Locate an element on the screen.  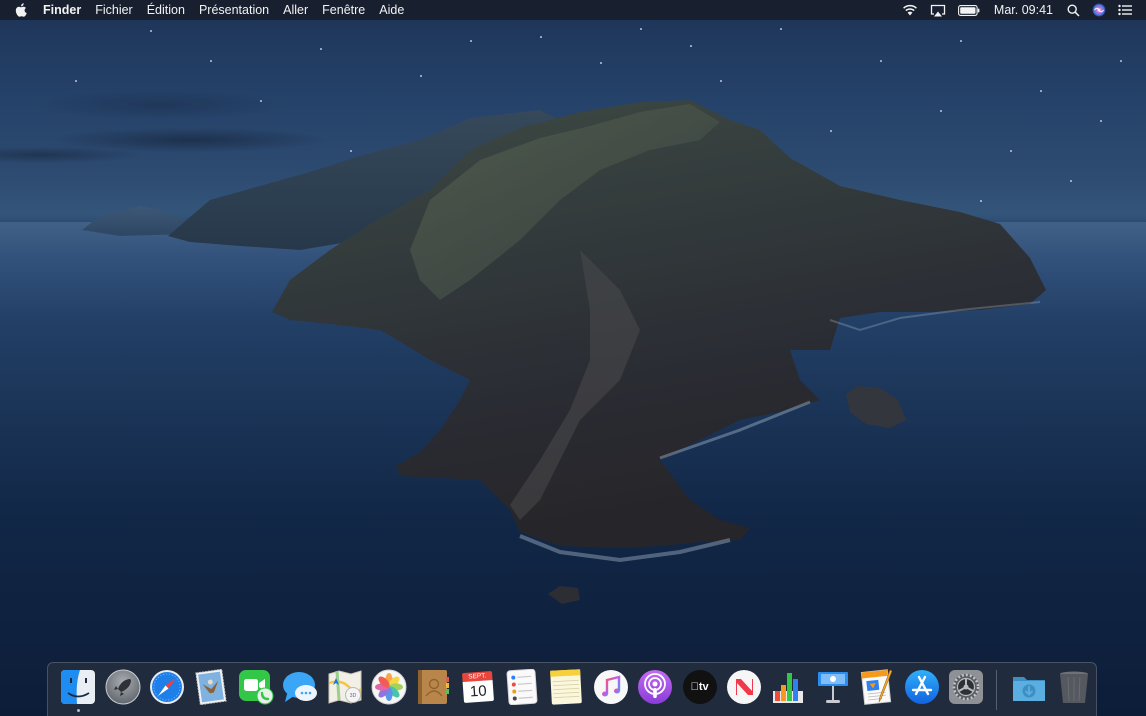
menu-fenetre: Fenêtre is located at coordinates (343, 10).